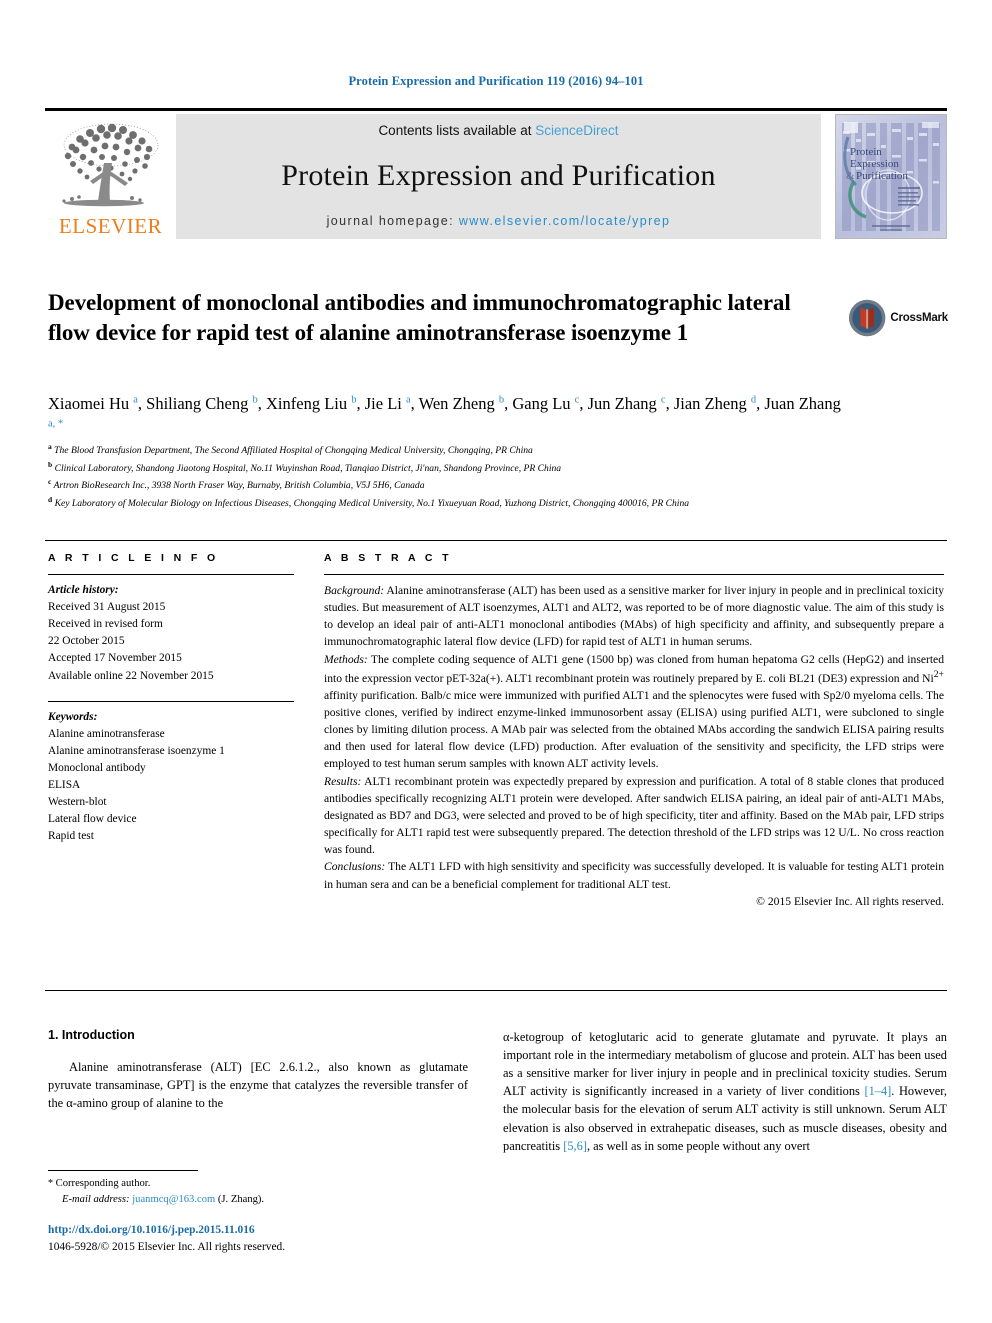  Describe the element at coordinates (133, 558) in the screenshot. I see `article-info-heading: A R T I C L E I N F O` at that location.